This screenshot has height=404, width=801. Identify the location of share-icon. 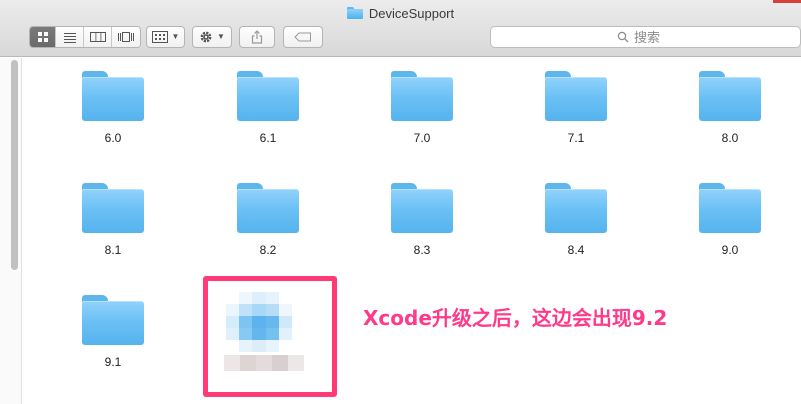
(257, 37).